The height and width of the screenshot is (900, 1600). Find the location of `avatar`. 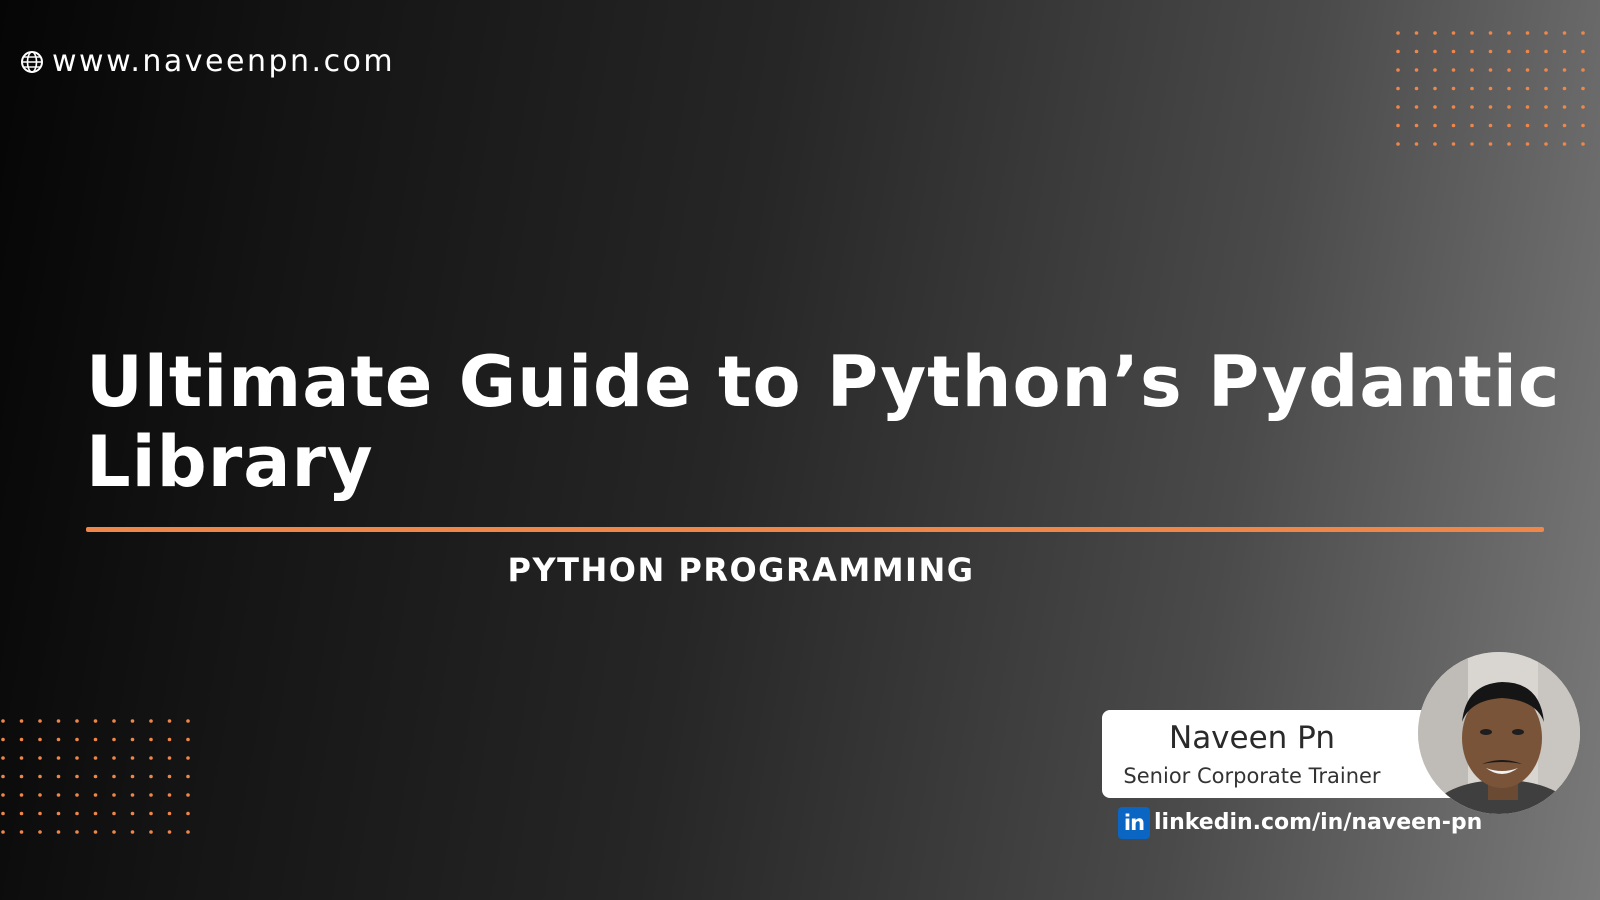

avatar is located at coordinates (1499, 733).